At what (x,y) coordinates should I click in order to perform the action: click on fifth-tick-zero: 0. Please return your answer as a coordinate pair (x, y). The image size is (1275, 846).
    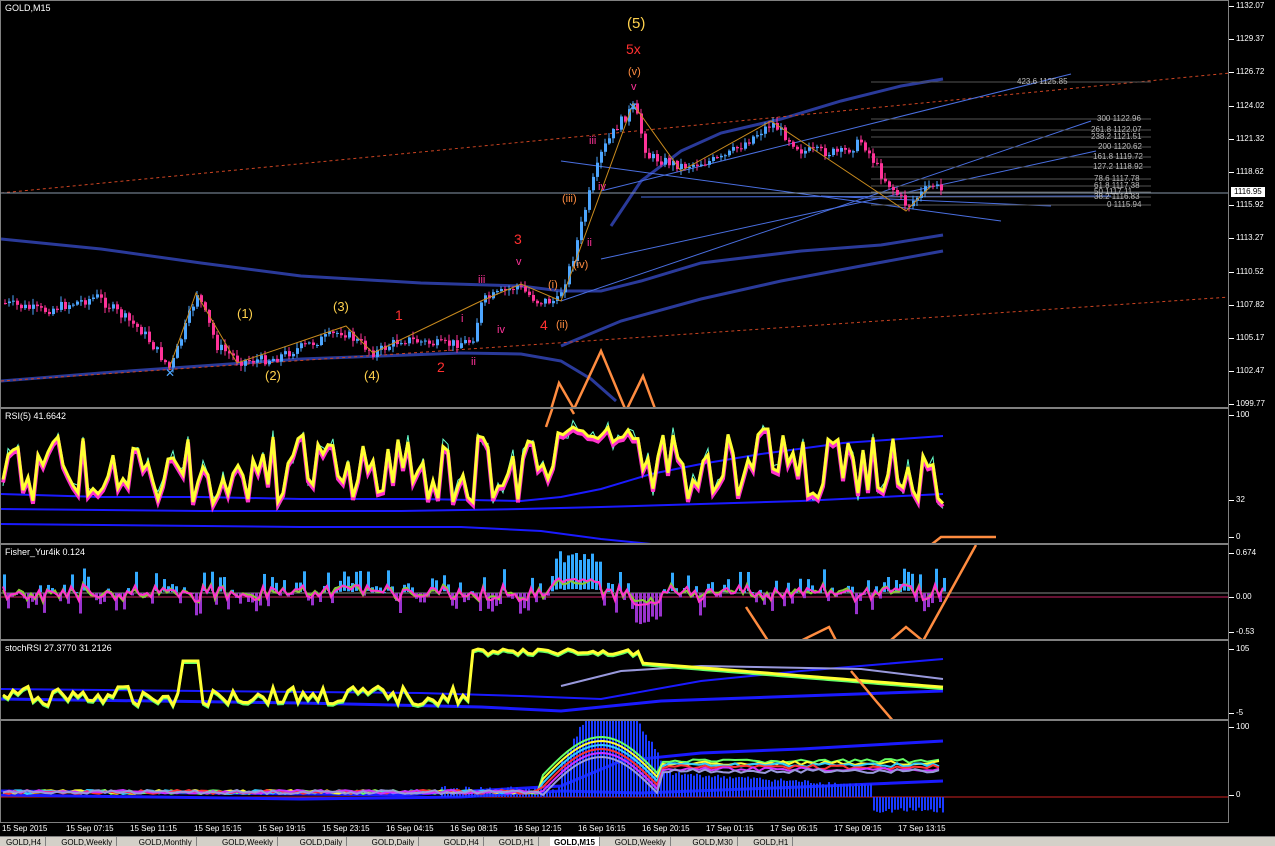
    Looking at the image, I should click on (1238, 795).